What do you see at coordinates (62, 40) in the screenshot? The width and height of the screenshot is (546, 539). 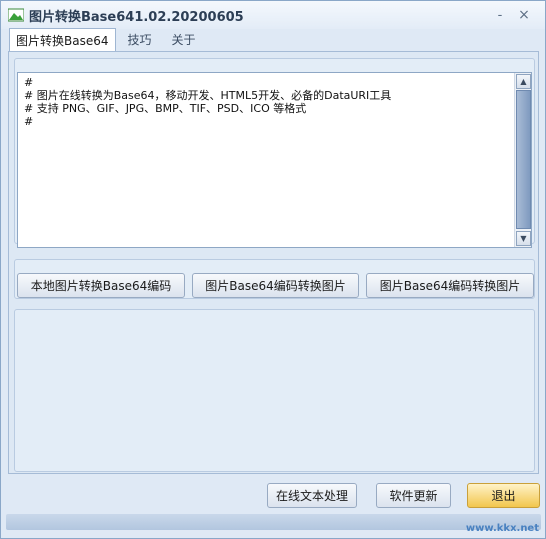 I see `tab-convert: 图片转换Base64` at bounding box center [62, 40].